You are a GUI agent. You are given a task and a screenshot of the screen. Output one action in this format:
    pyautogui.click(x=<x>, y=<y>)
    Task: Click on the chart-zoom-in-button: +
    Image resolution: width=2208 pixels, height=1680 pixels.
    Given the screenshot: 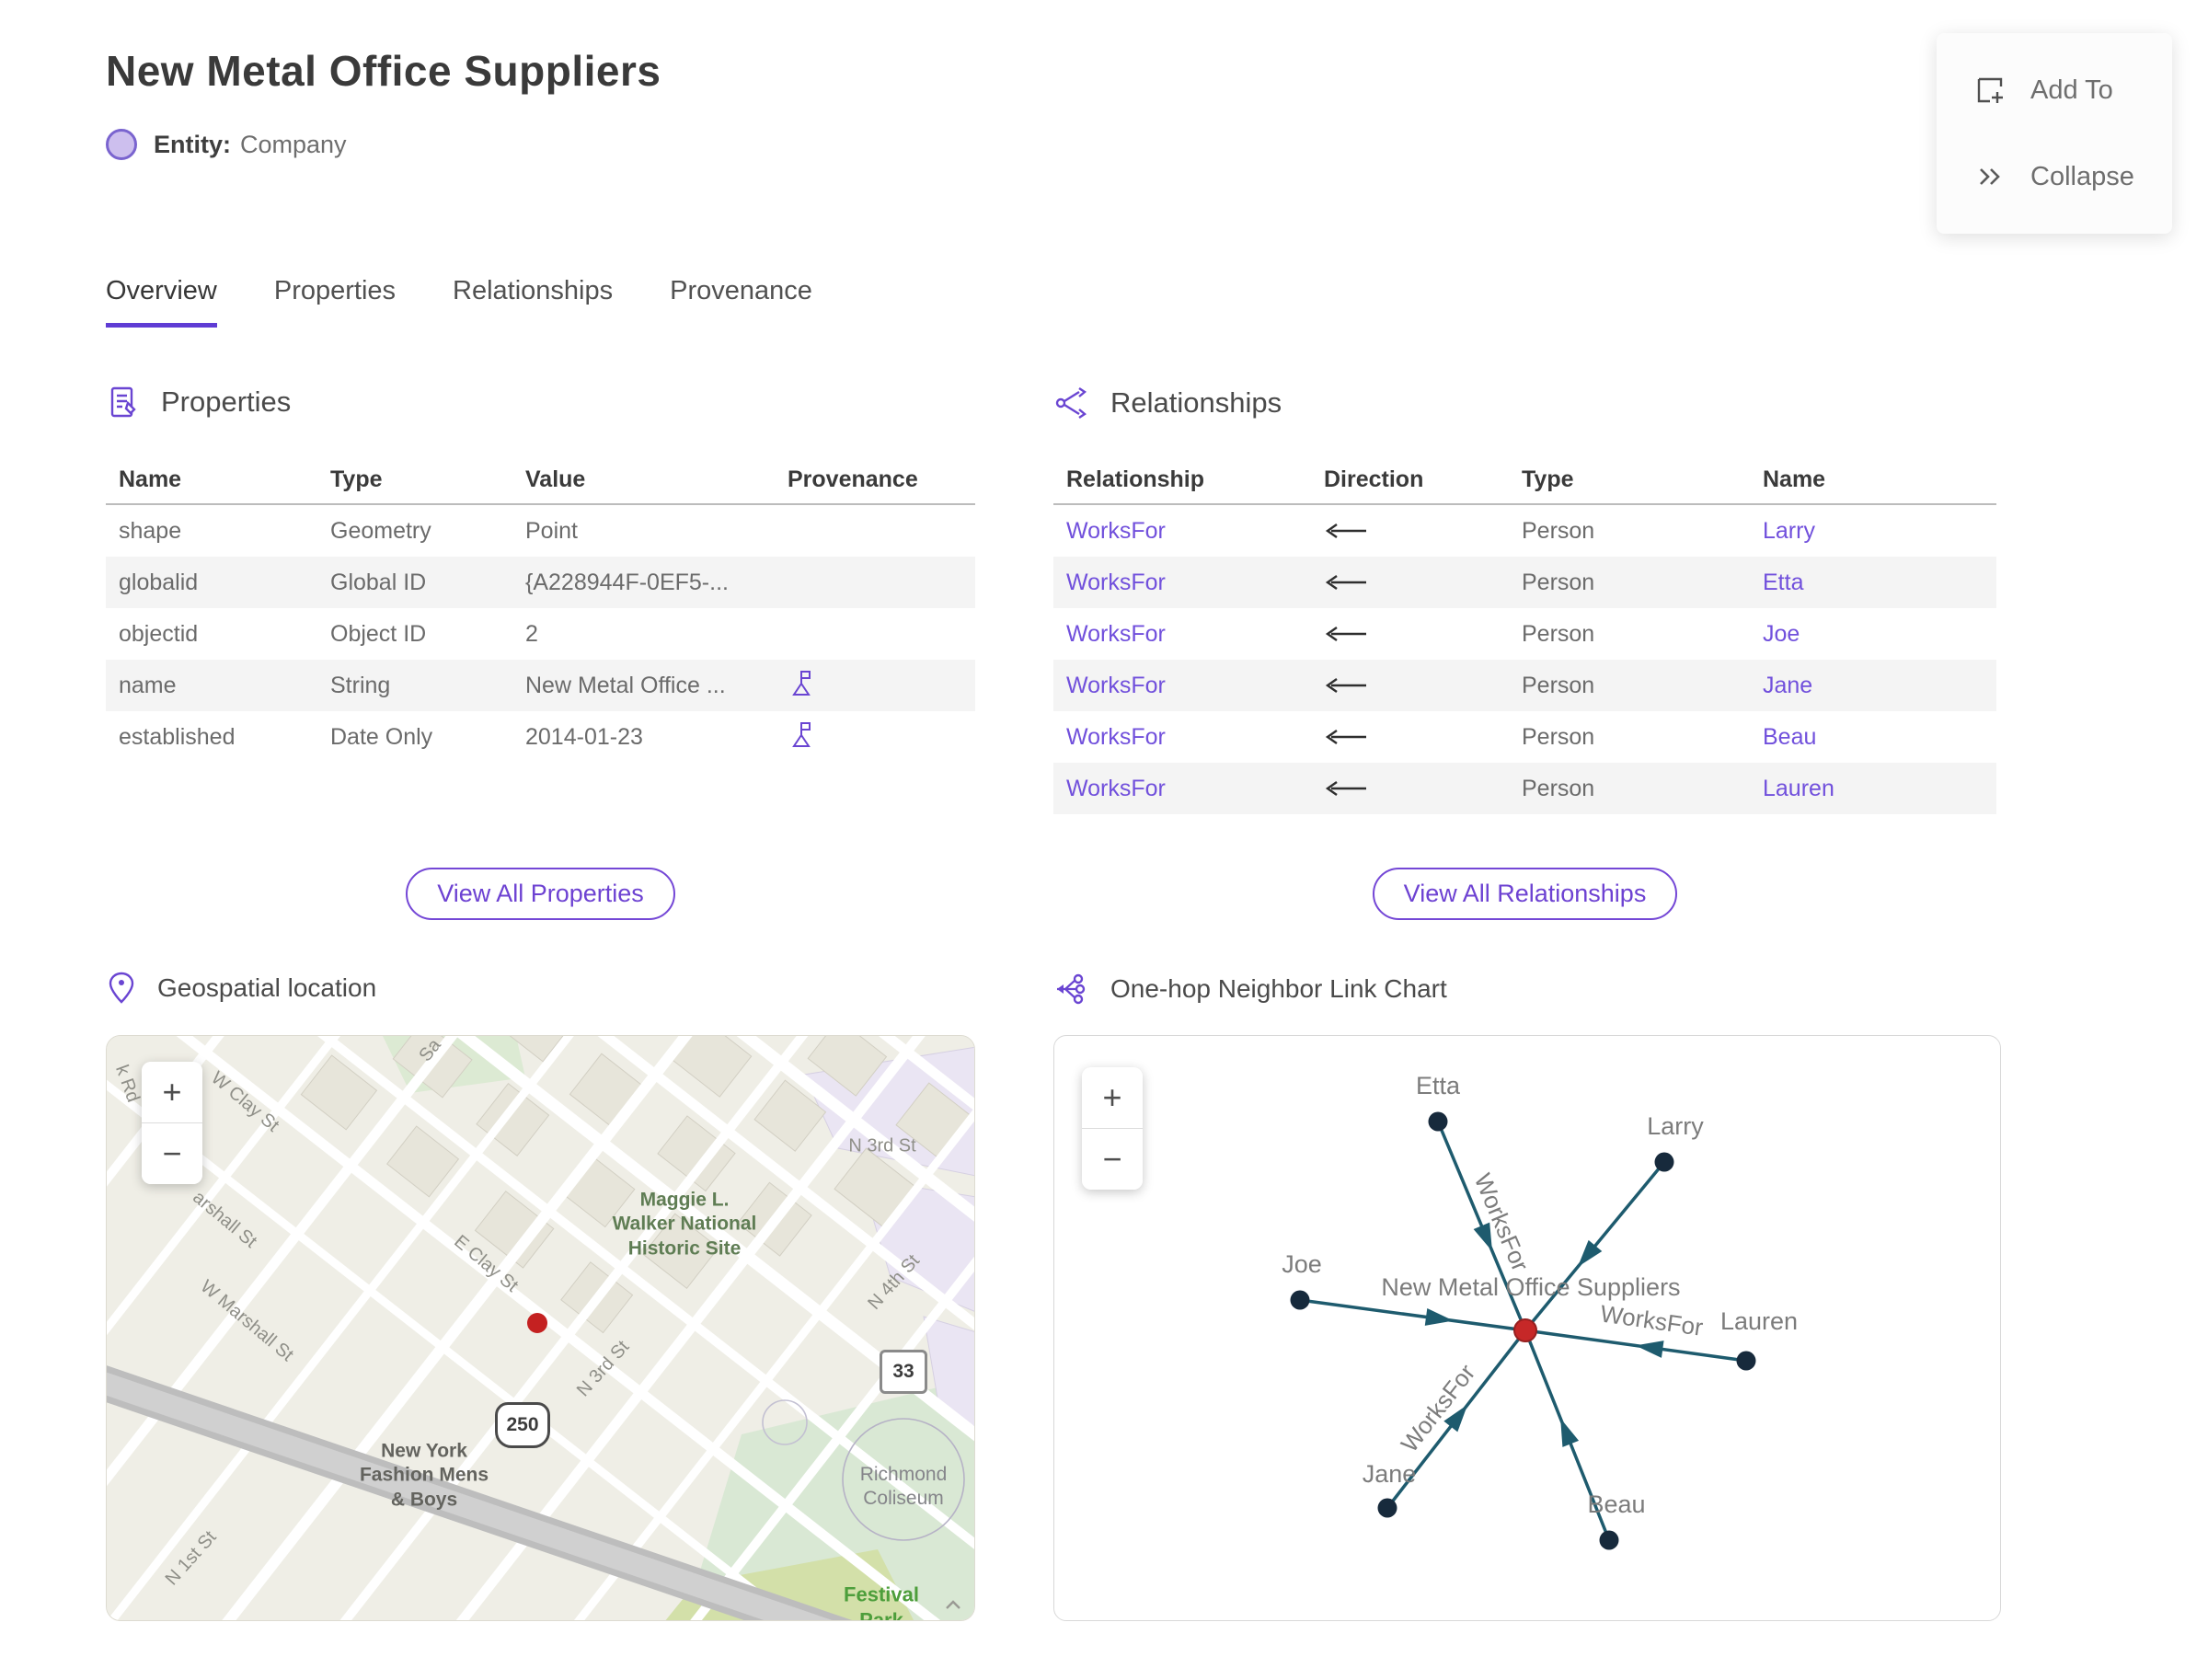 What is the action you would take?
    pyautogui.click(x=1112, y=1098)
    